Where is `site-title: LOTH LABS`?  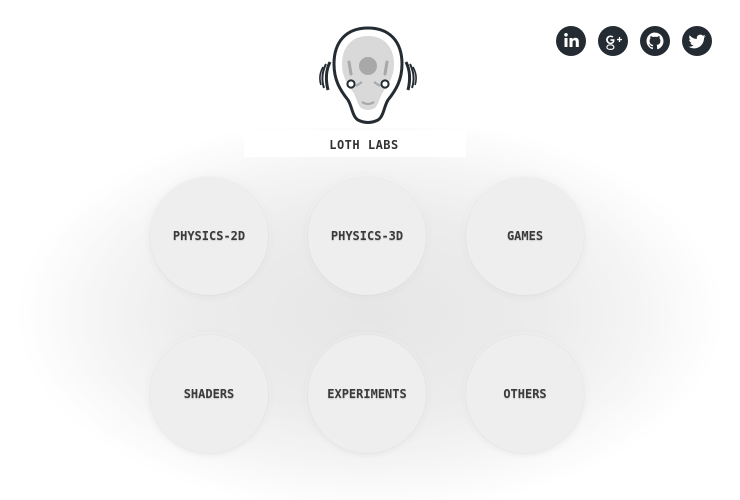 site-title: LOTH LABS is located at coordinates (364, 145).